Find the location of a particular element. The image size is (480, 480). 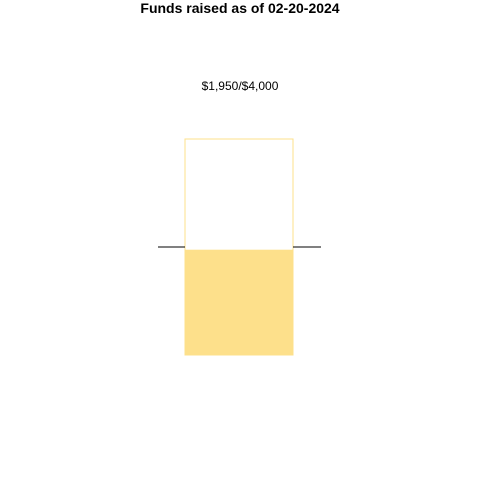

amount-label: $1,950/$4,000 is located at coordinates (240, 86).